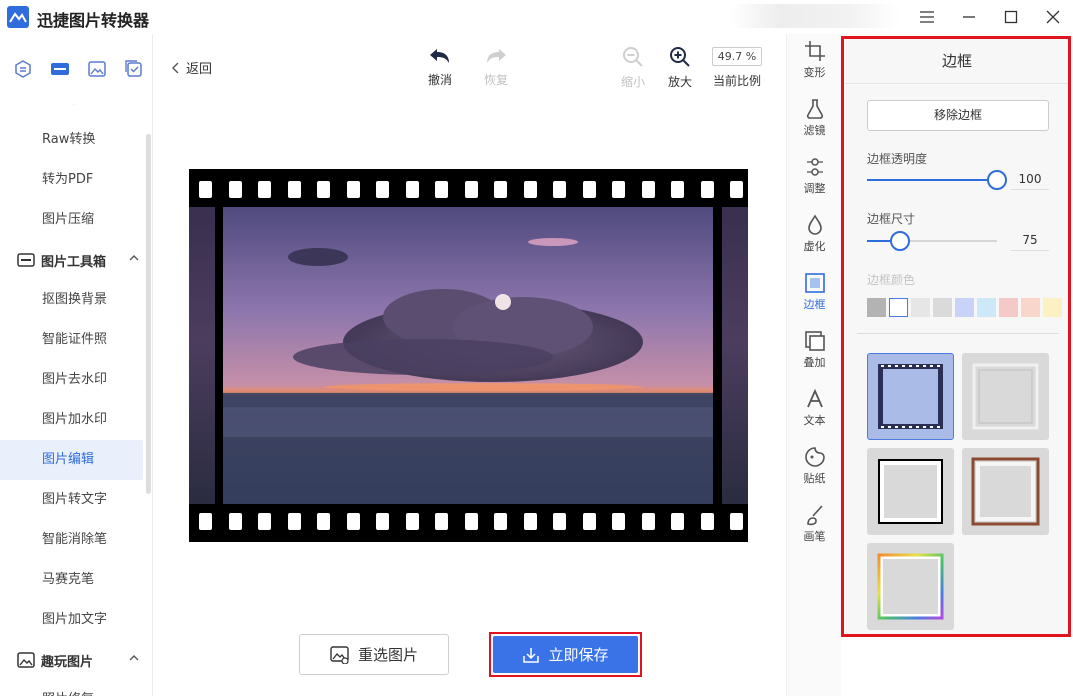 This screenshot has width=1073, height=696. What do you see at coordinates (148, 314) in the screenshot?
I see `sidebar-scrollbar` at bounding box center [148, 314].